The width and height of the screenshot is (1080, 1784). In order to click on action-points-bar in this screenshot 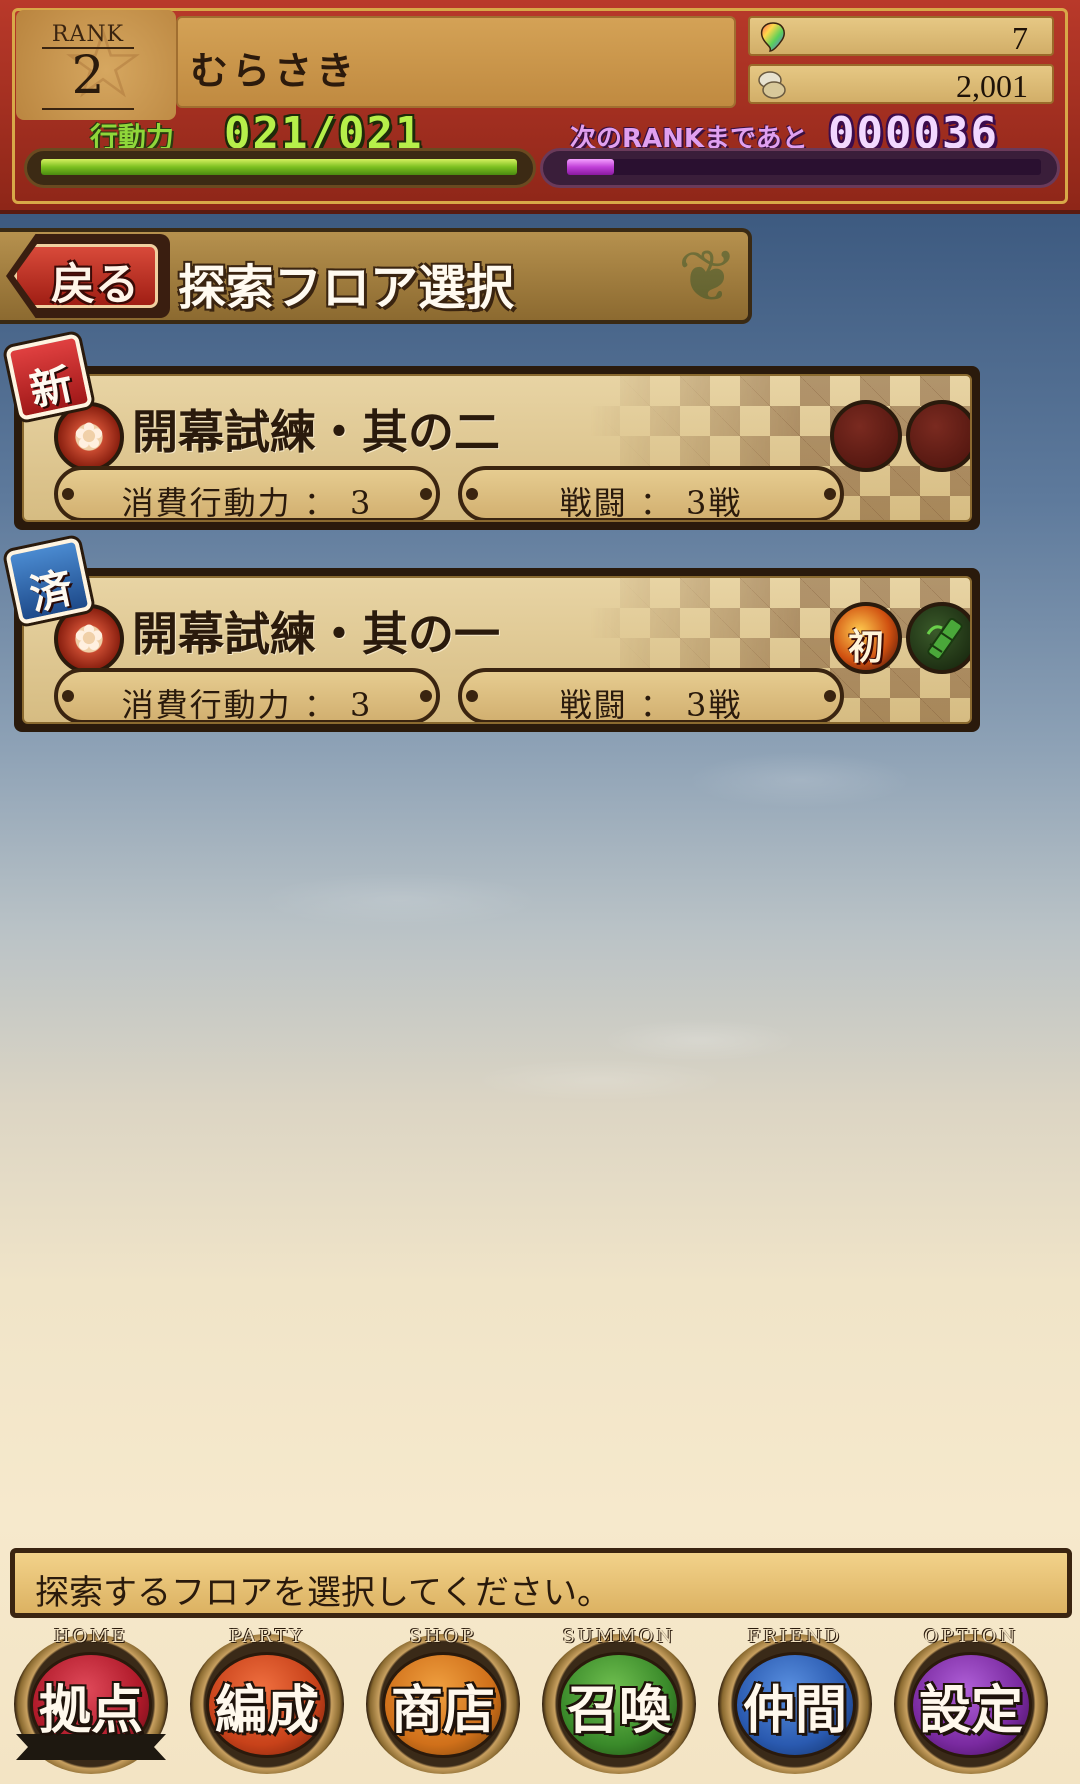, I will do `click(280, 168)`.